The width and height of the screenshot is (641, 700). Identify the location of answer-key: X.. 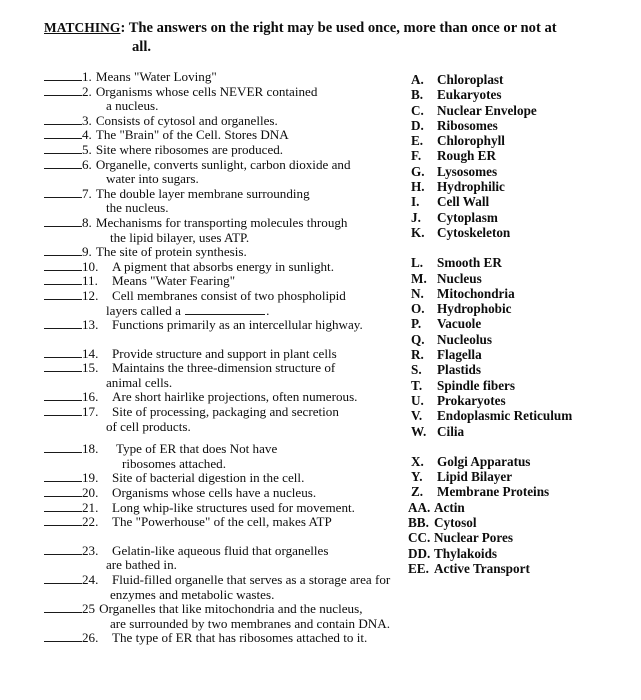
(417, 461).